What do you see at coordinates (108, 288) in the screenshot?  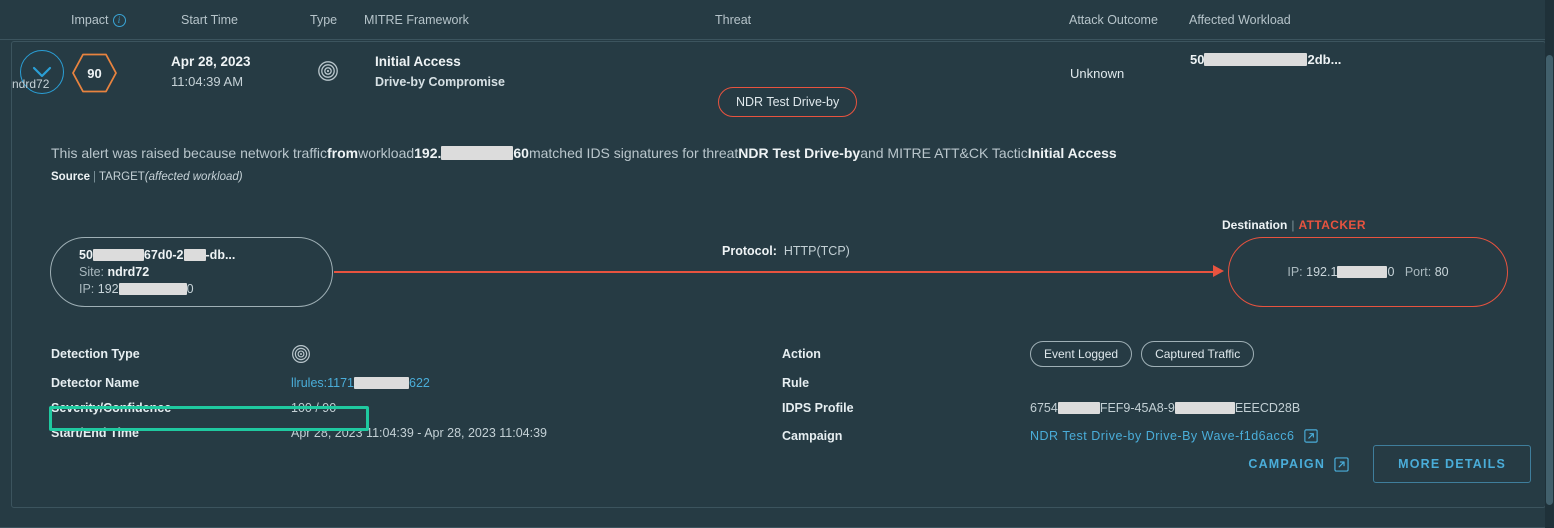 I see `source-ip-prefix: 192` at bounding box center [108, 288].